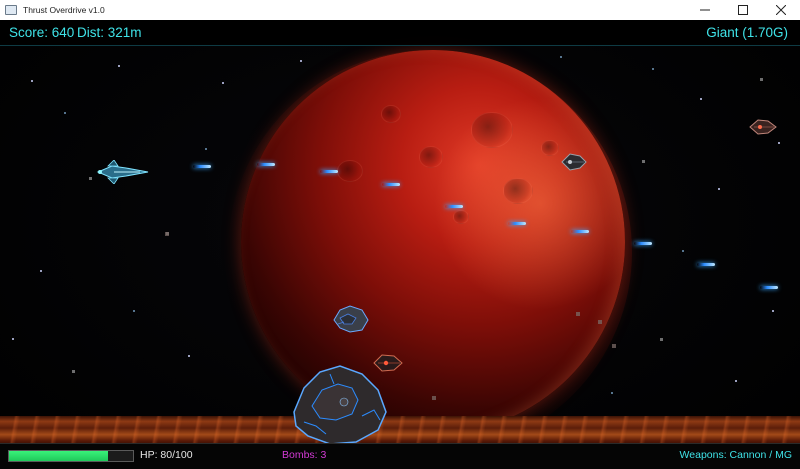 The width and height of the screenshot is (800, 469). I want to click on large-asteroid, so click(340, 405).